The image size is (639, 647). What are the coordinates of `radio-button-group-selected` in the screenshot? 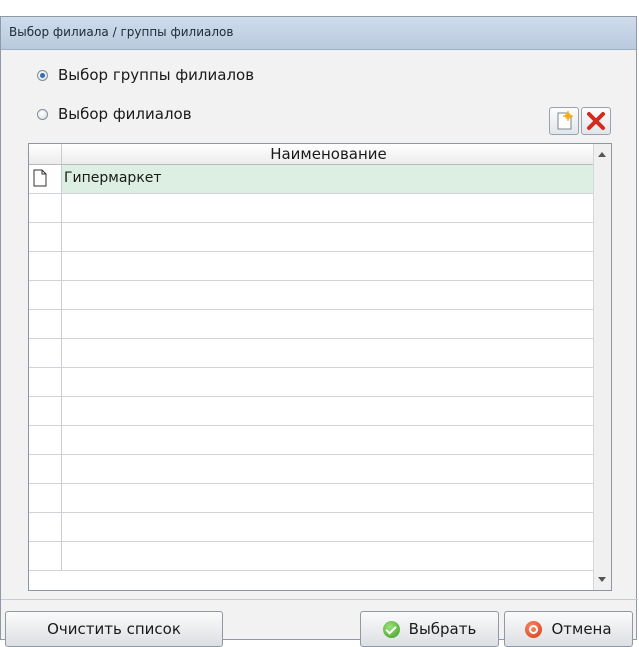 It's located at (42, 75).